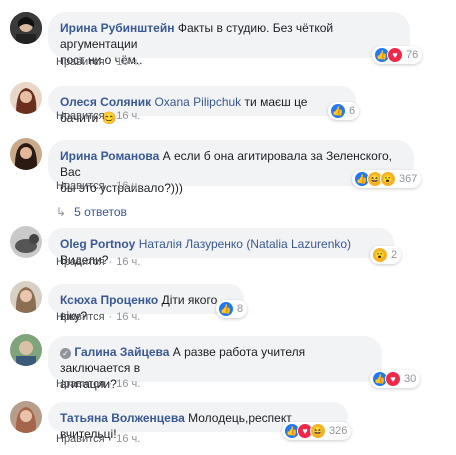 The image size is (456, 455). What do you see at coordinates (245, 244) in the screenshot?
I see `tagged-user: Наталія Лазуренко (Natalia Lazurenko)` at bounding box center [245, 244].